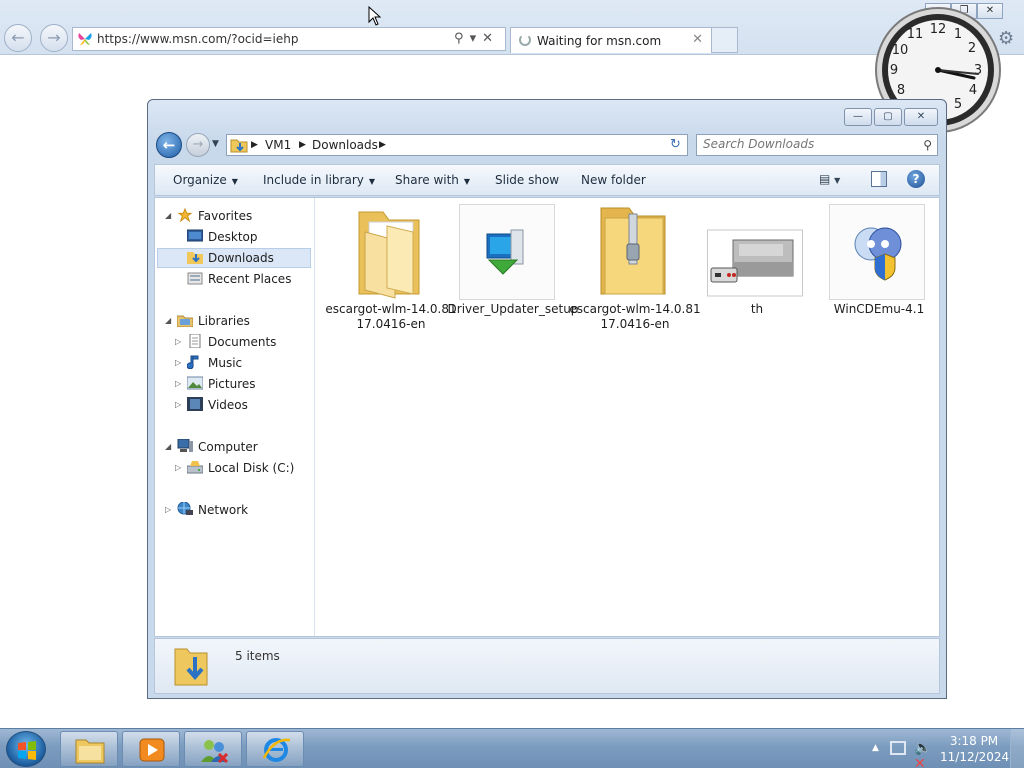 The width and height of the screenshot is (1024, 768). Describe the element at coordinates (257, 656) in the screenshot. I see `item-count: 5 items` at that location.